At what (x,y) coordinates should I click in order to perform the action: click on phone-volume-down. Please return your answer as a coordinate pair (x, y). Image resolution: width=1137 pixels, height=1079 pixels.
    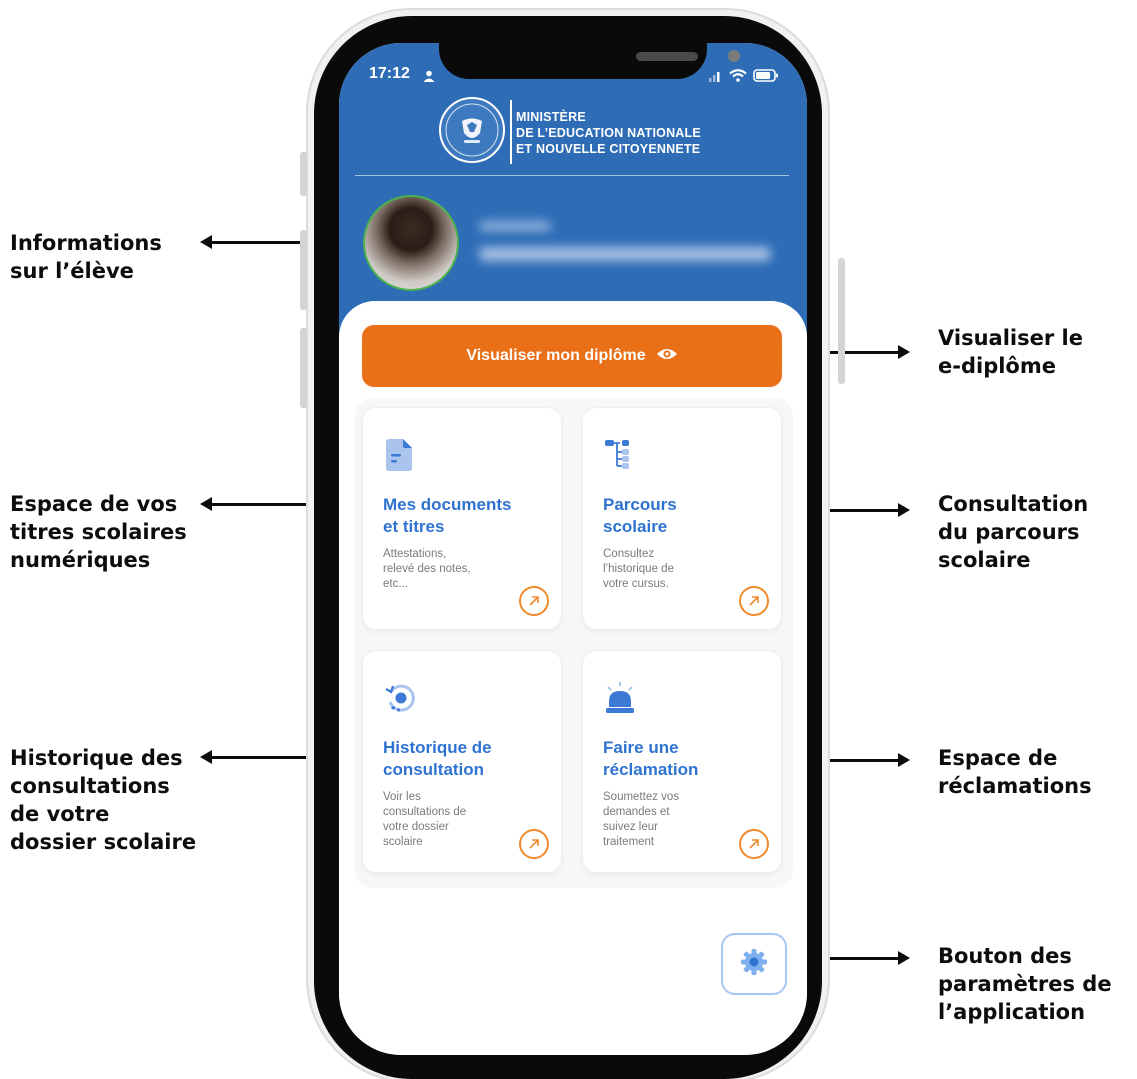
    Looking at the image, I should click on (303, 368).